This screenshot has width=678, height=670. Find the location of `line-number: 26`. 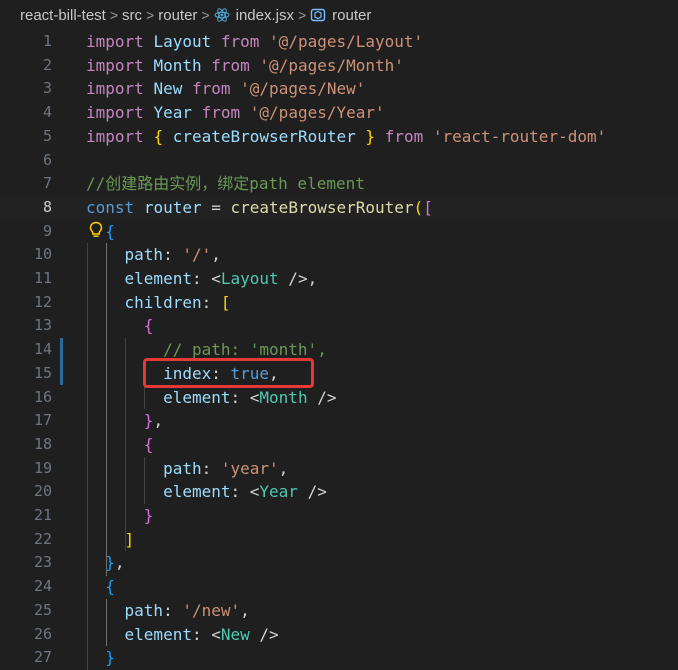

line-number: 26 is located at coordinates (42, 633).